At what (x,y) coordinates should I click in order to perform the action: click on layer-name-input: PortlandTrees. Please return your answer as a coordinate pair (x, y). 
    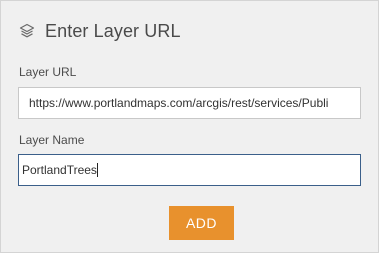
    Looking at the image, I should click on (189, 170).